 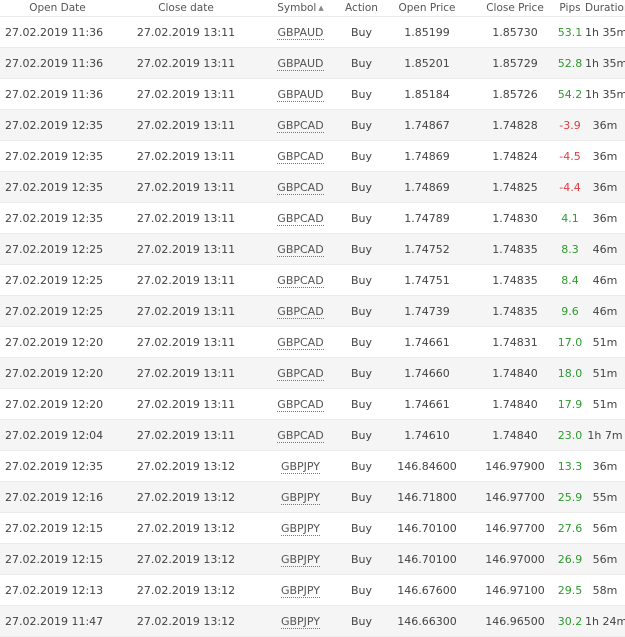 What do you see at coordinates (427, 249) in the screenshot?
I see `open-price-cell: 1.74752` at bounding box center [427, 249].